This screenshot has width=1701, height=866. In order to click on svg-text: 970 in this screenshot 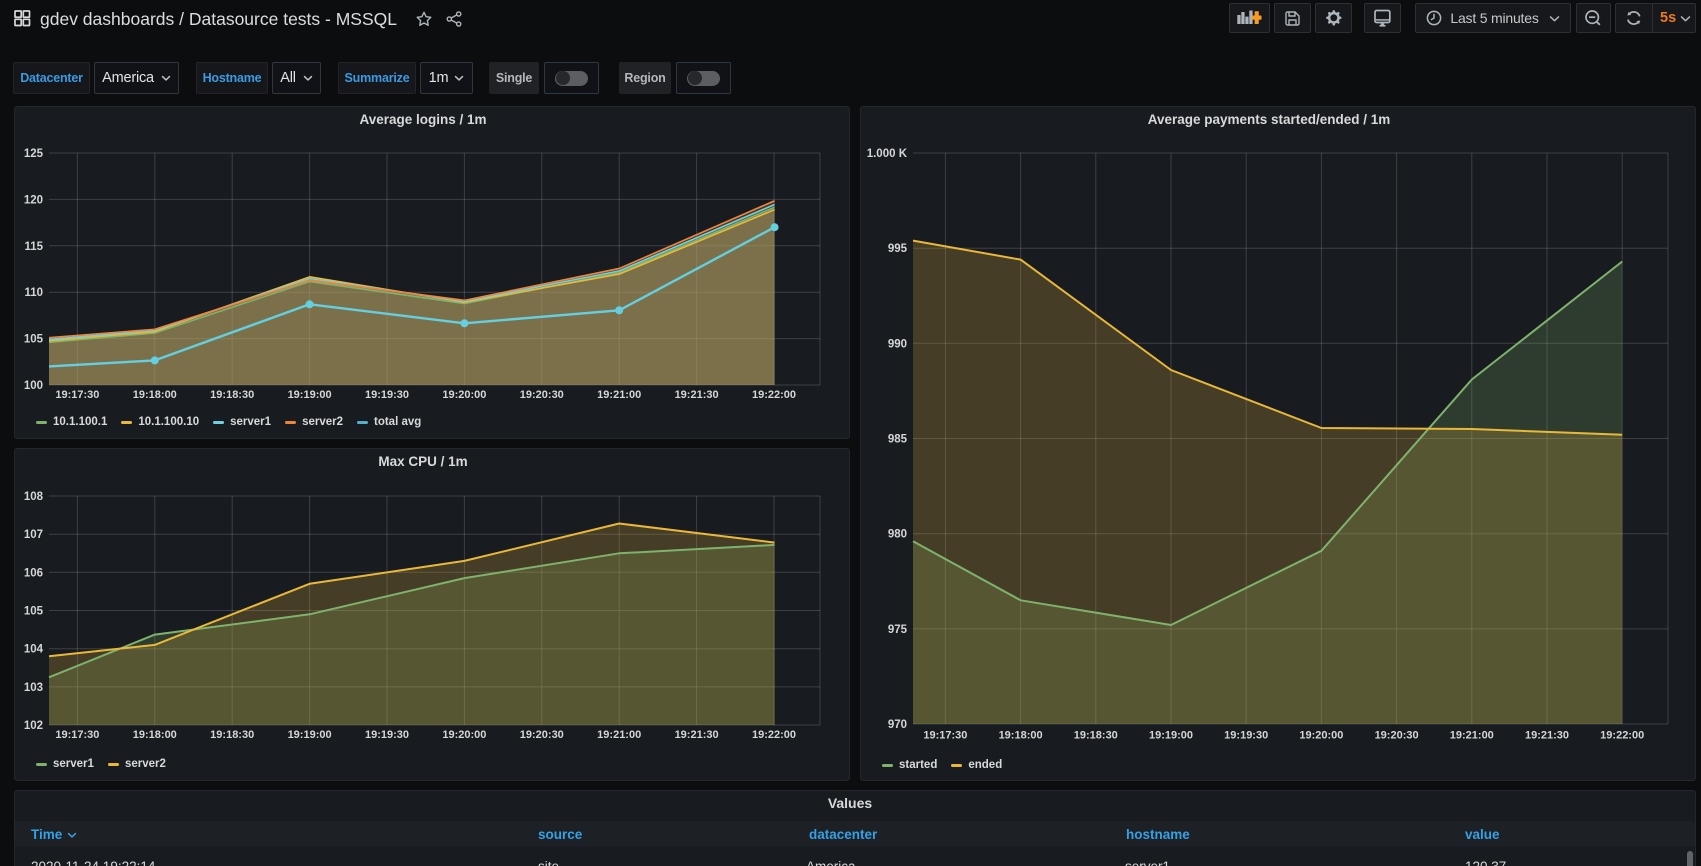, I will do `click(897, 725)`.